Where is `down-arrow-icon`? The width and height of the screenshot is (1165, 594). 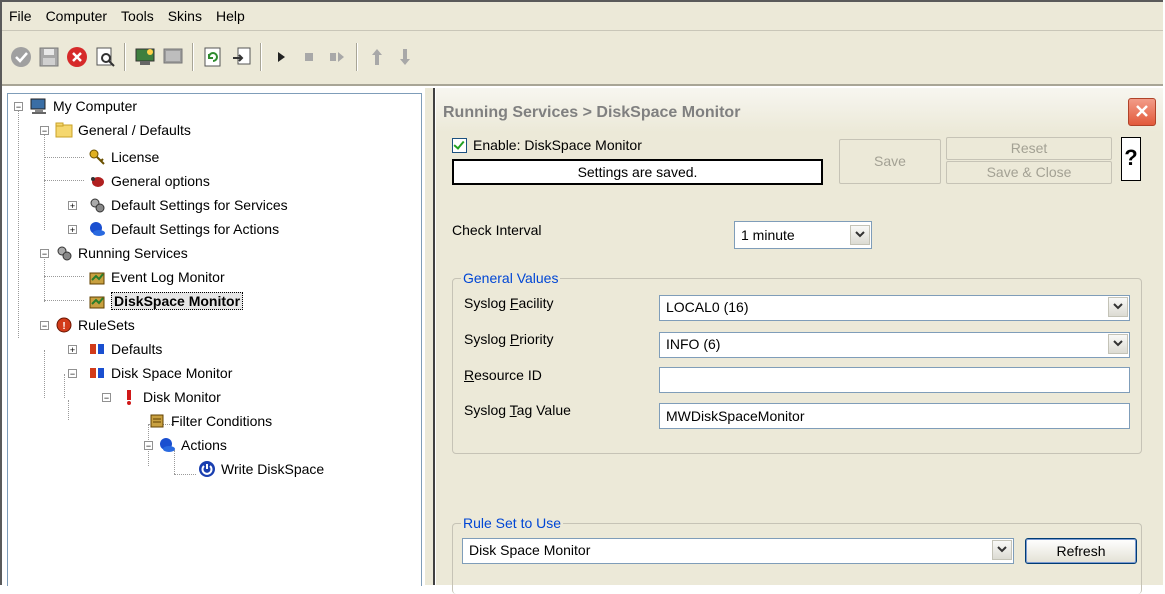
down-arrow-icon is located at coordinates (405, 57).